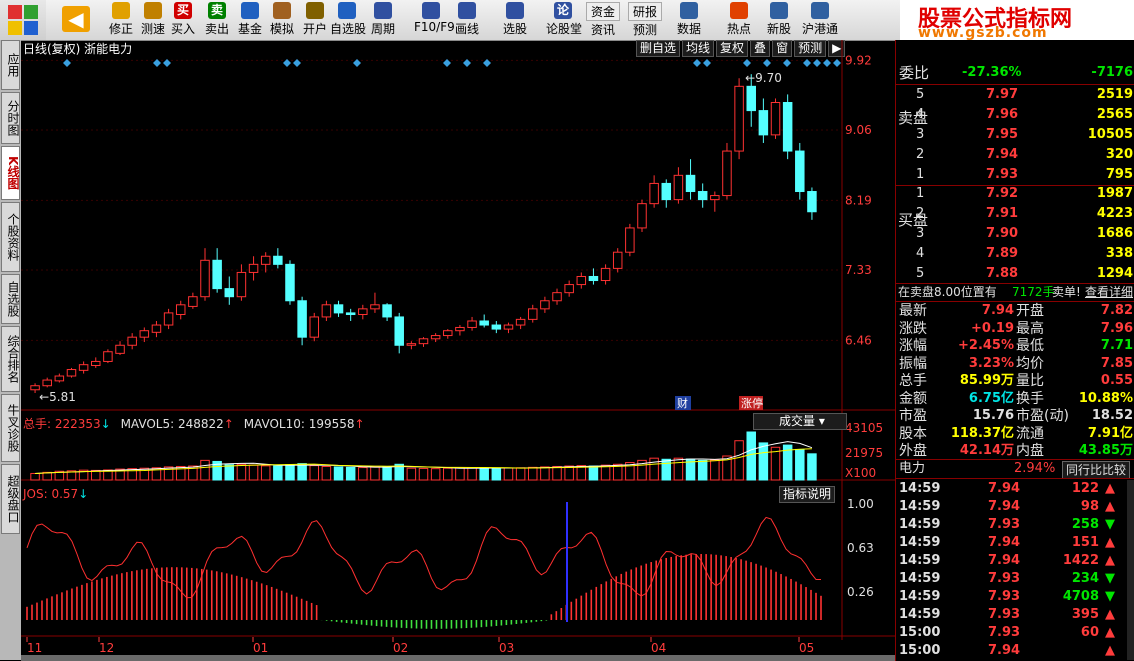 The height and width of the screenshot is (661, 1134). I want to click on toolbar-button-14: 资金 资讯, so click(603, 20).